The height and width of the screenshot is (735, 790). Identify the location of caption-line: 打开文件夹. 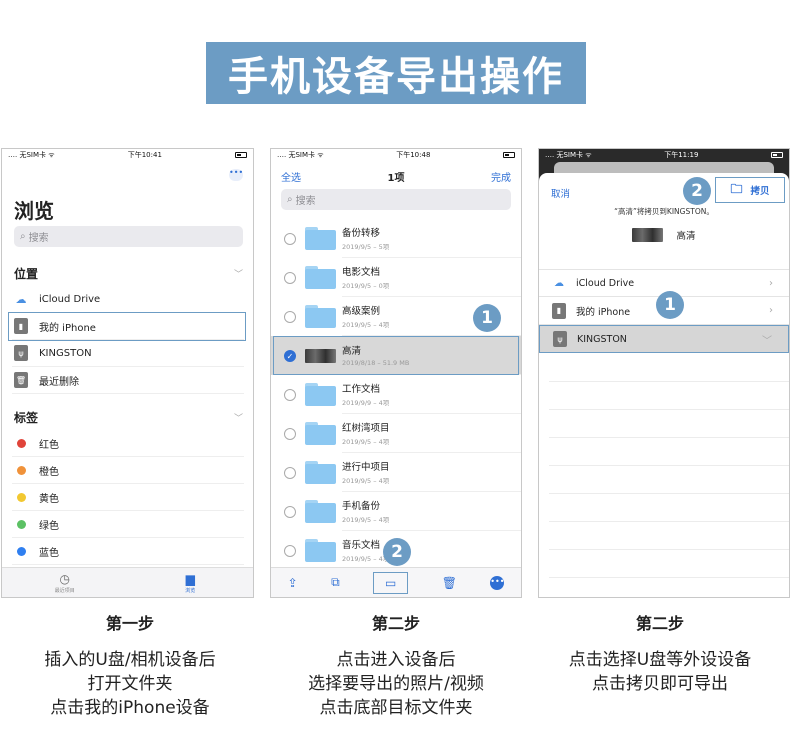
(130, 684).